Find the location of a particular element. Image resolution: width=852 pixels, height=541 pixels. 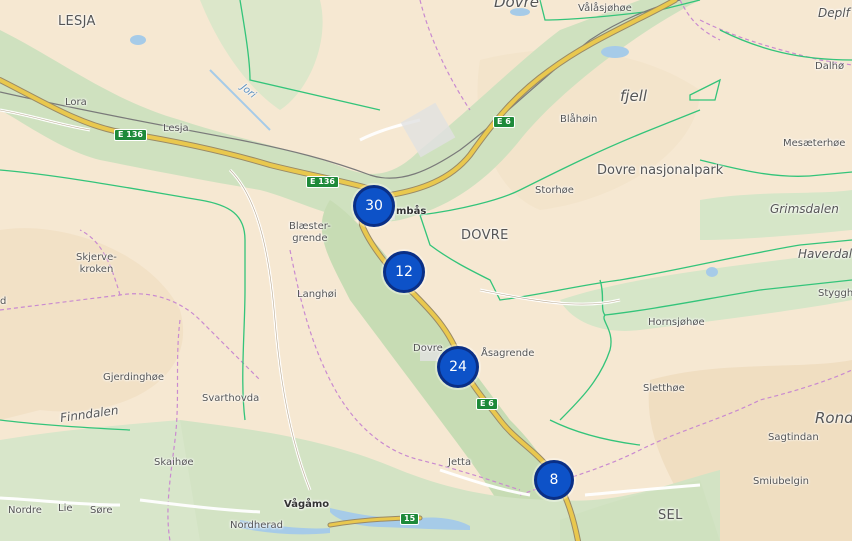

label-storhoe: Storhøe is located at coordinates (554, 190).